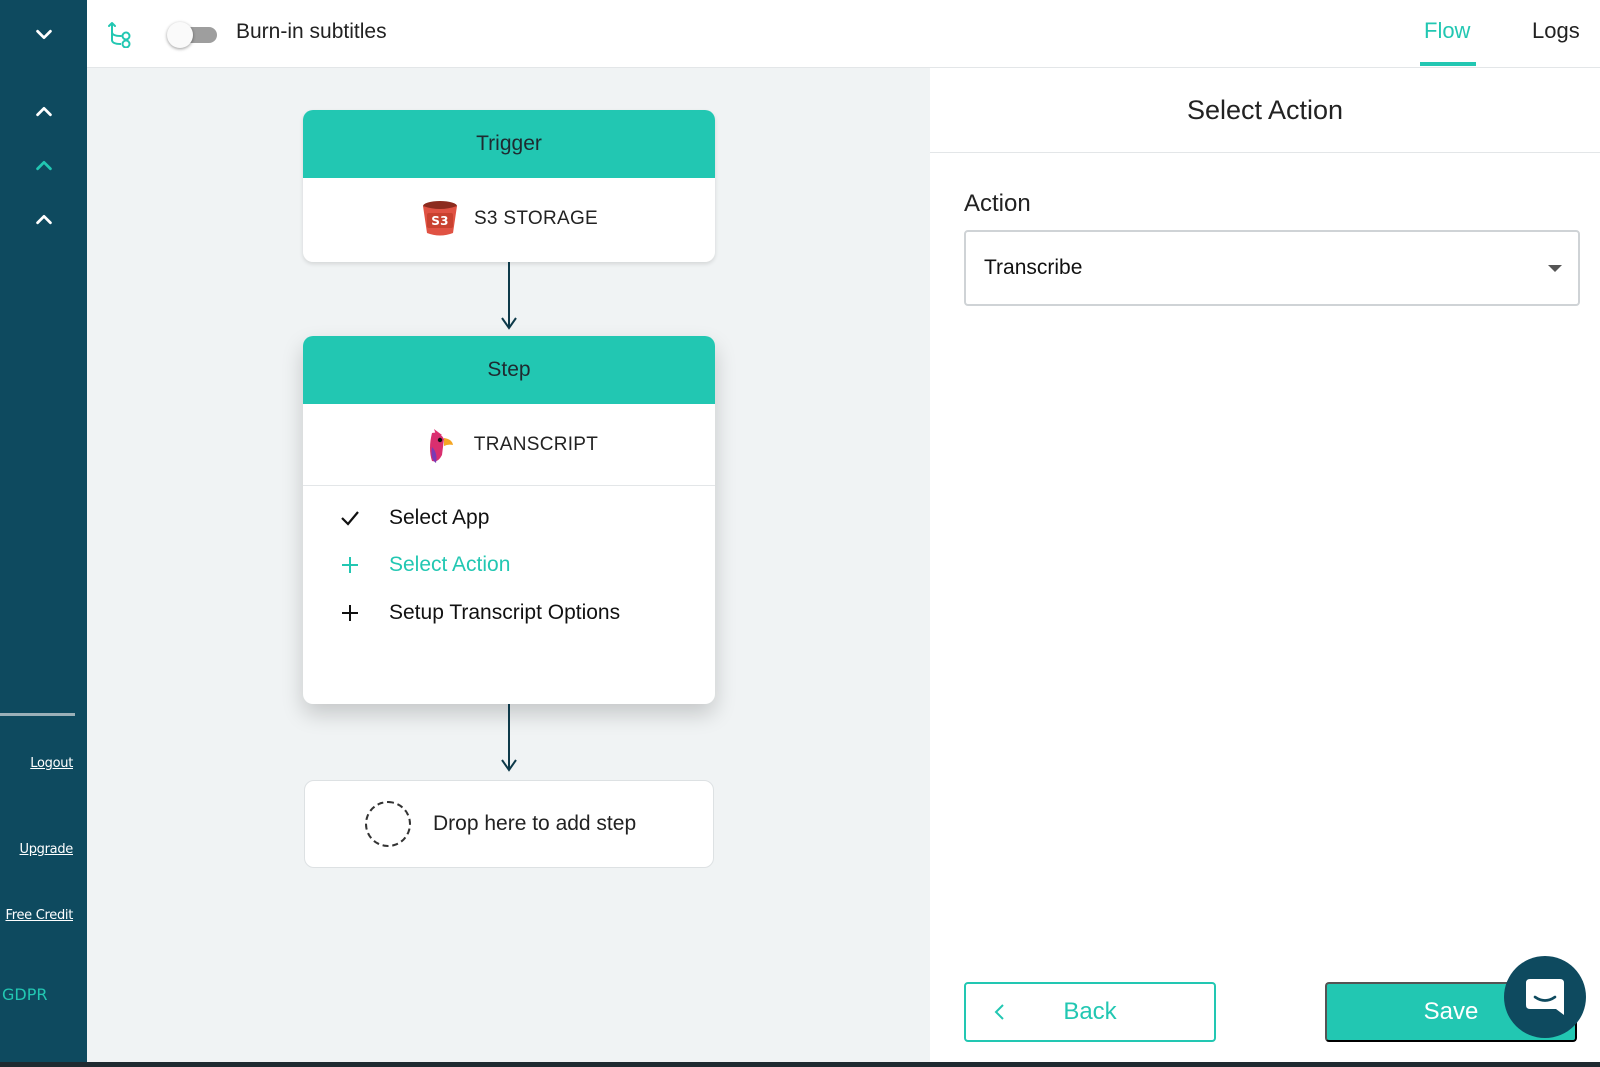 Image resolution: width=1600 pixels, height=1067 pixels. I want to click on sidebar-divider, so click(37, 714).